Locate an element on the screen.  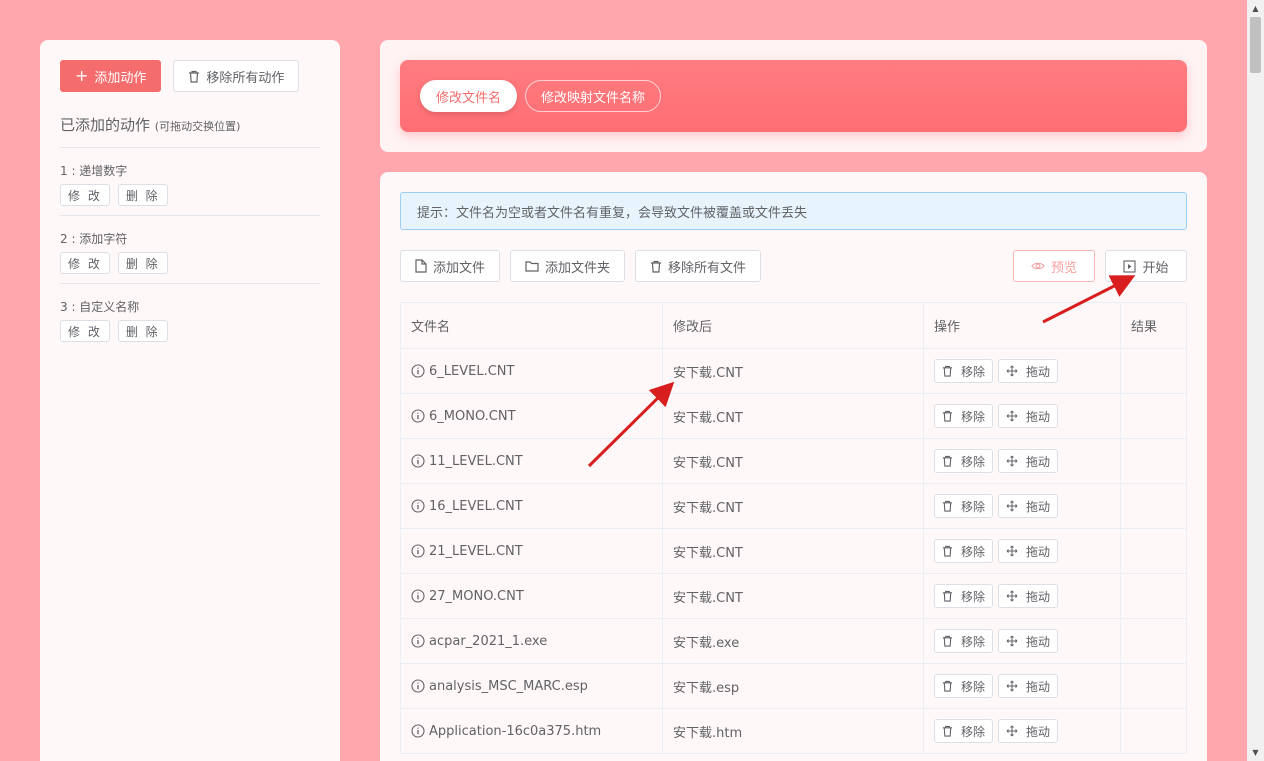
preview-button: 预览 is located at coordinates (1054, 266).